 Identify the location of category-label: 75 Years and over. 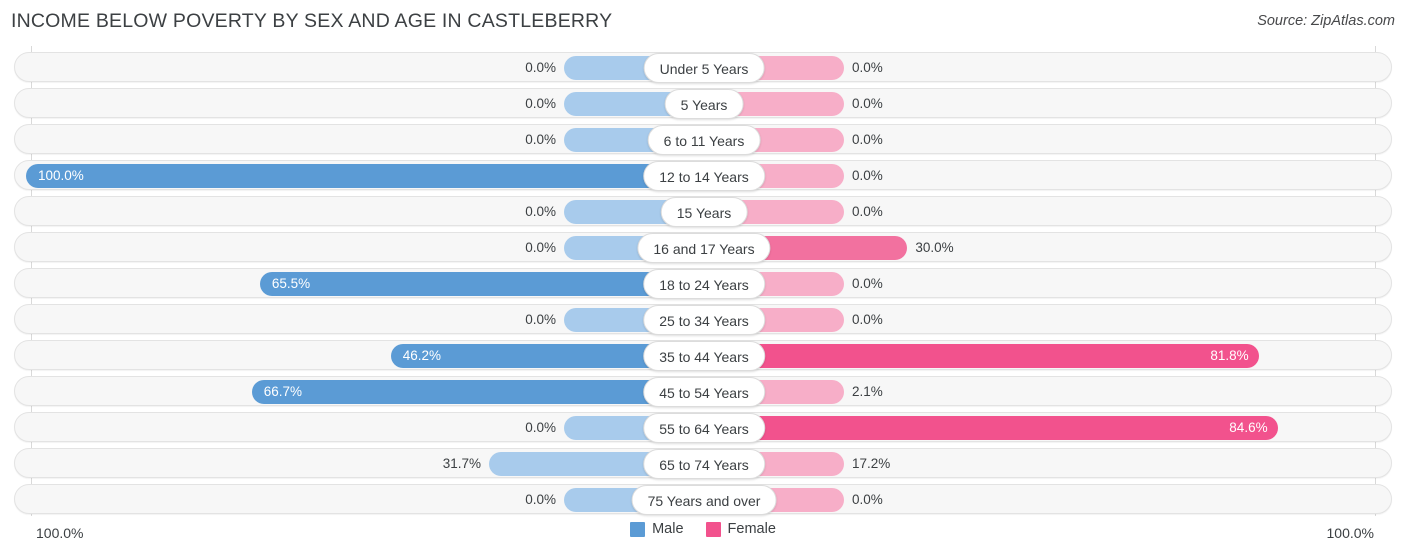
(704, 500).